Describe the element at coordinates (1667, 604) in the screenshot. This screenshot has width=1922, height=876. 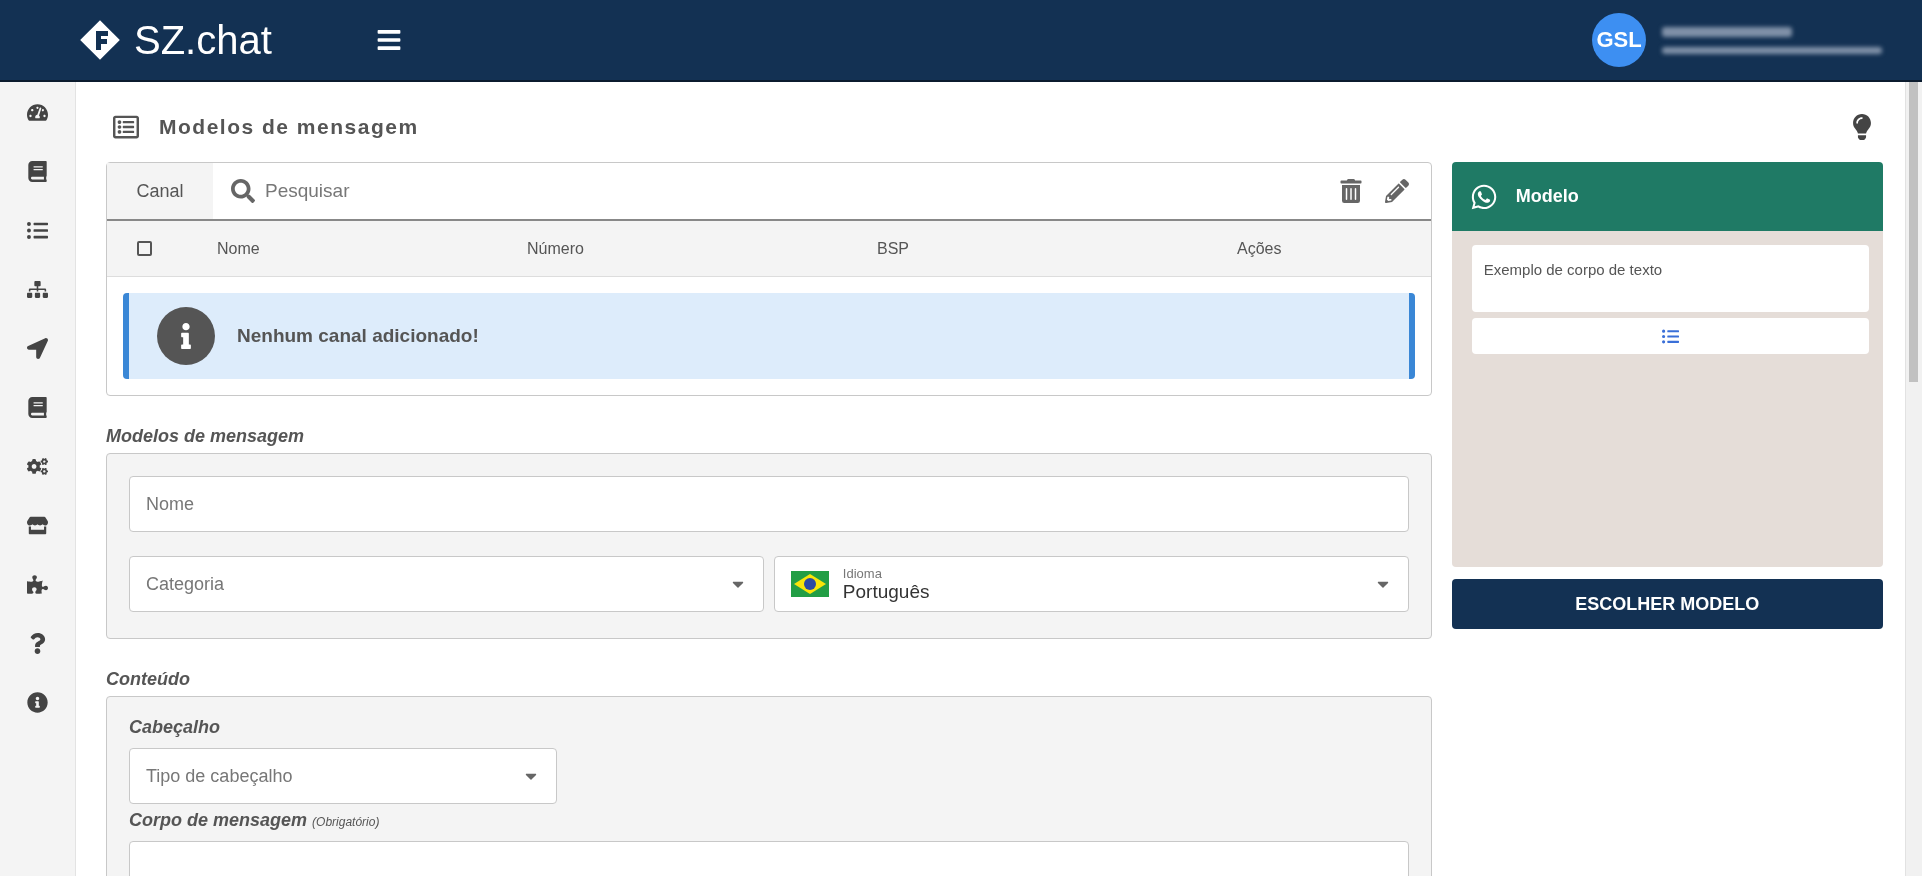
I see `choose-template-button: ESCOLHER MODELO` at that location.